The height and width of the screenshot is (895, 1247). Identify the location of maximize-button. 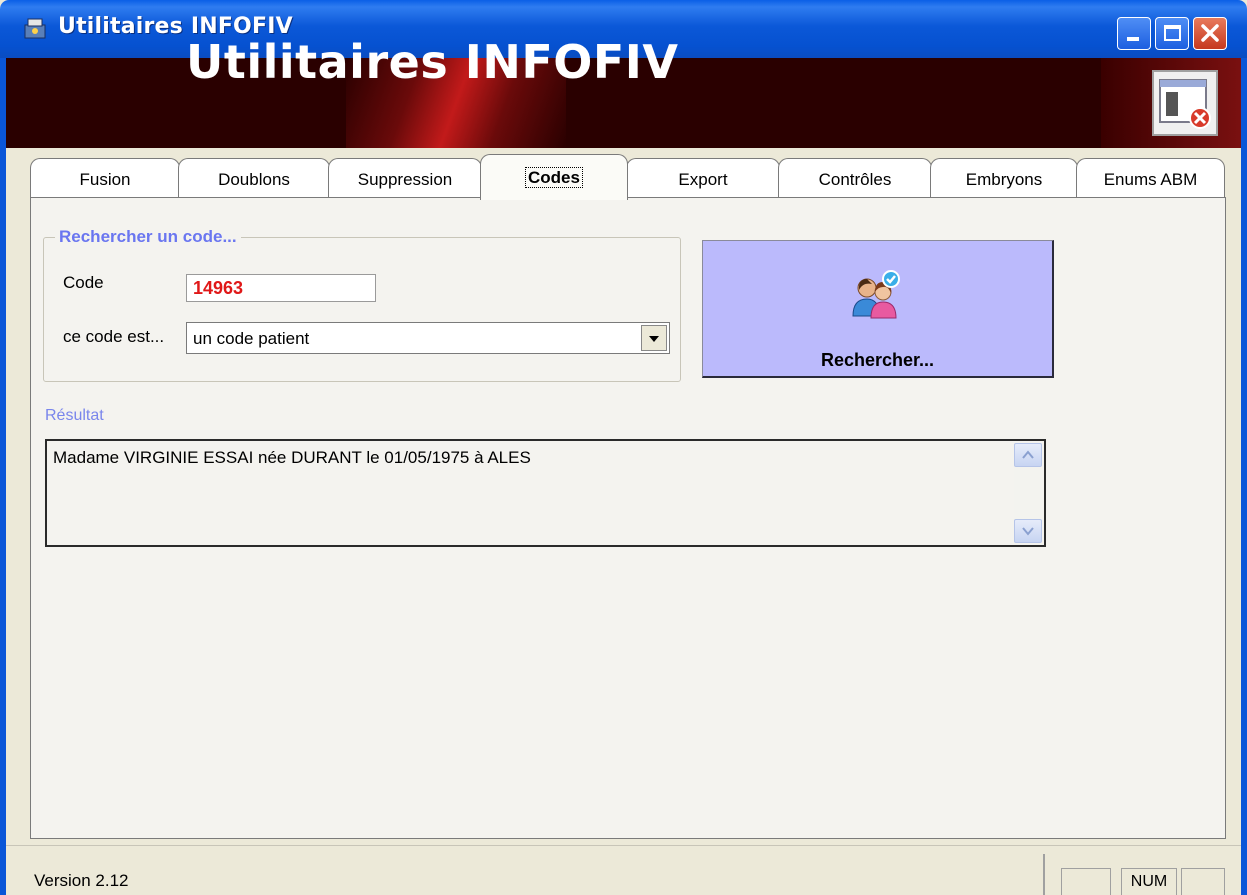
(1172, 33).